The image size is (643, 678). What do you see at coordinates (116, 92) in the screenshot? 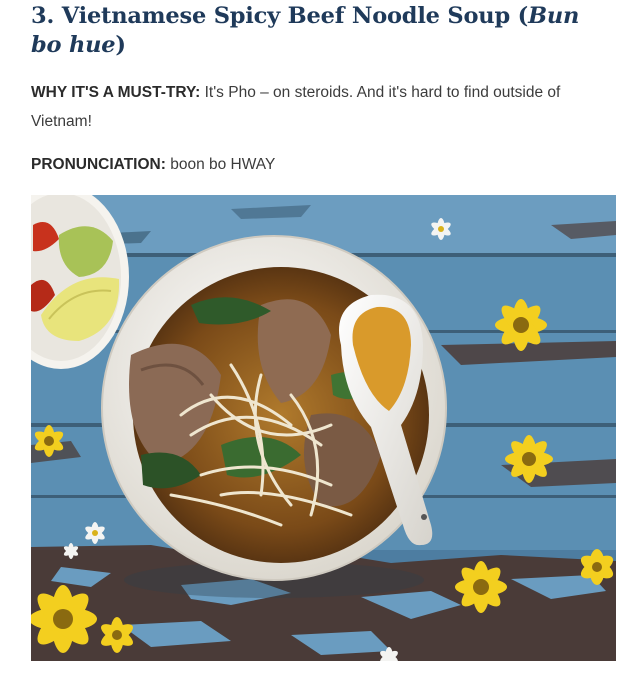
I see `why-label: WHY IT'S A MUST-TRY:` at bounding box center [116, 92].